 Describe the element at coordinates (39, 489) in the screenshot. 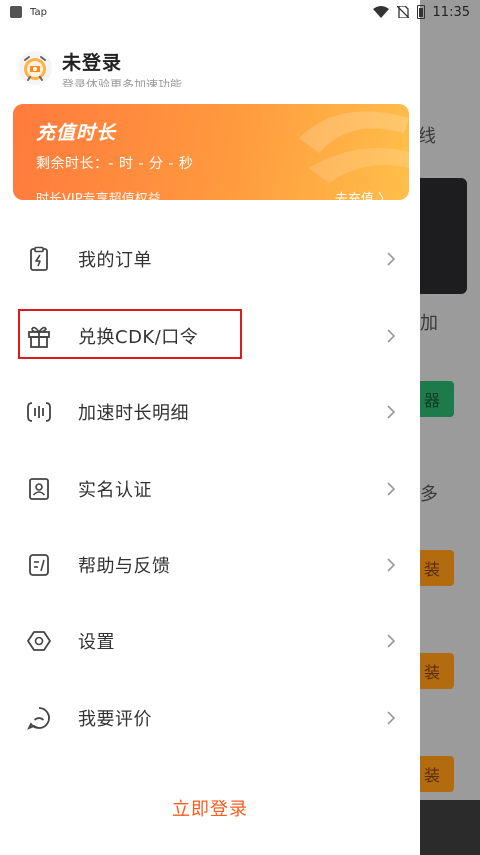

I see `id-card-icon` at that location.